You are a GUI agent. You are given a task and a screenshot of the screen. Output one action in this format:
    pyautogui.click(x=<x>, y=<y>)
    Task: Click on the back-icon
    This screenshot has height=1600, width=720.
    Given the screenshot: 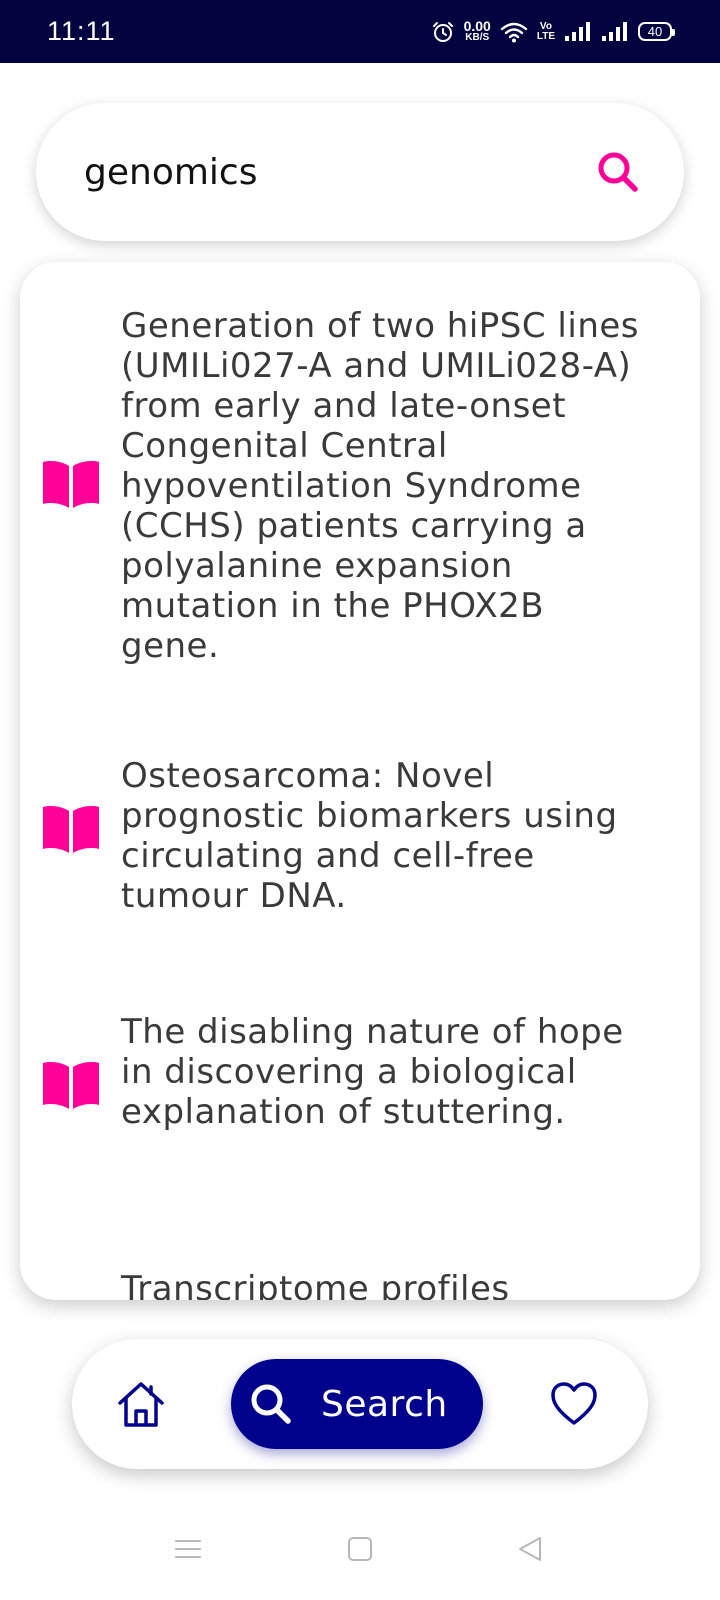 What is the action you would take?
    pyautogui.click(x=530, y=1549)
    